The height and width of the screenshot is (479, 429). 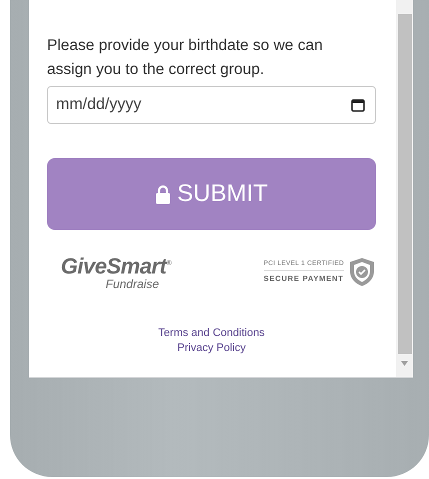 What do you see at coordinates (405, 184) in the screenshot?
I see `scrollbar-thumb` at bounding box center [405, 184].